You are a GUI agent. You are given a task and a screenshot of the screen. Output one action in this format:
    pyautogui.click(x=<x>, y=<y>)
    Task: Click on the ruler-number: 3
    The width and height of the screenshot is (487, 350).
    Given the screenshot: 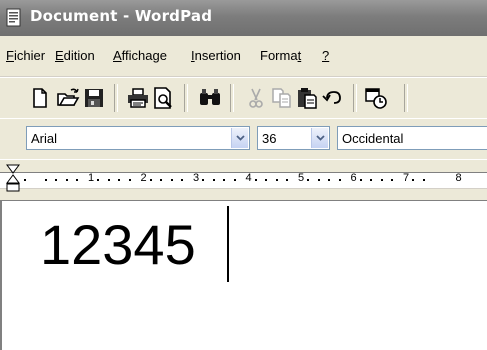 What is the action you would take?
    pyautogui.click(x=196, y=178)
    